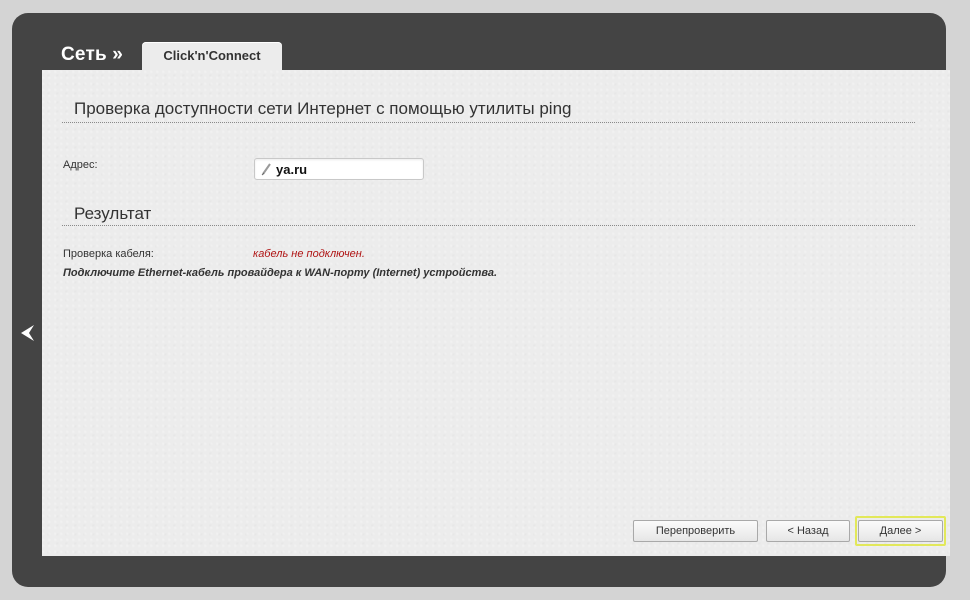 The image size is (970, 600). I want to click on next-button: Далее >, so click(900, 531).